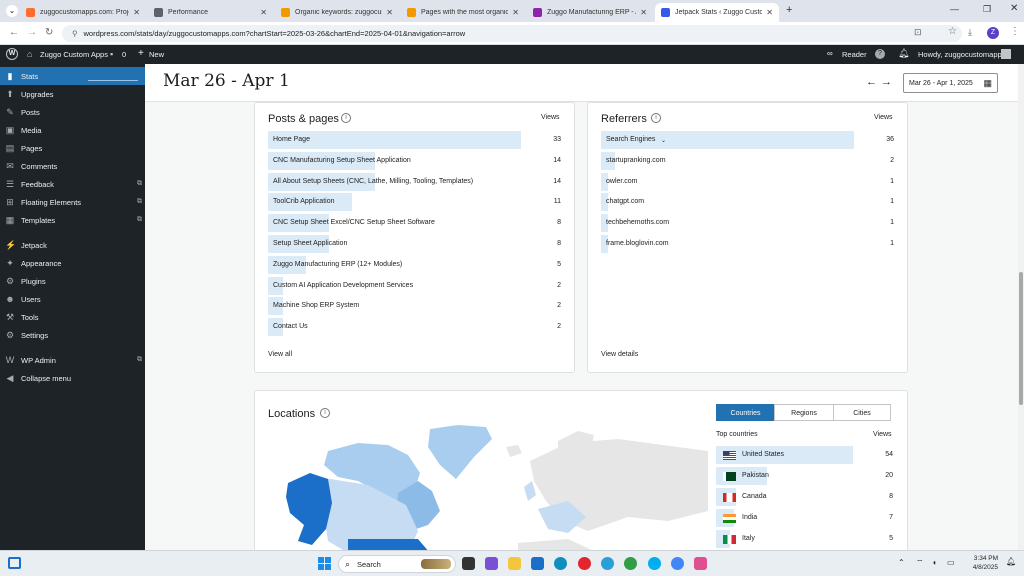 The height and width of the screenshot is (576, 1024). Describe the element at coordinates (951, 562) in the screenshot. I see `battery-icon: ▭` at that location.